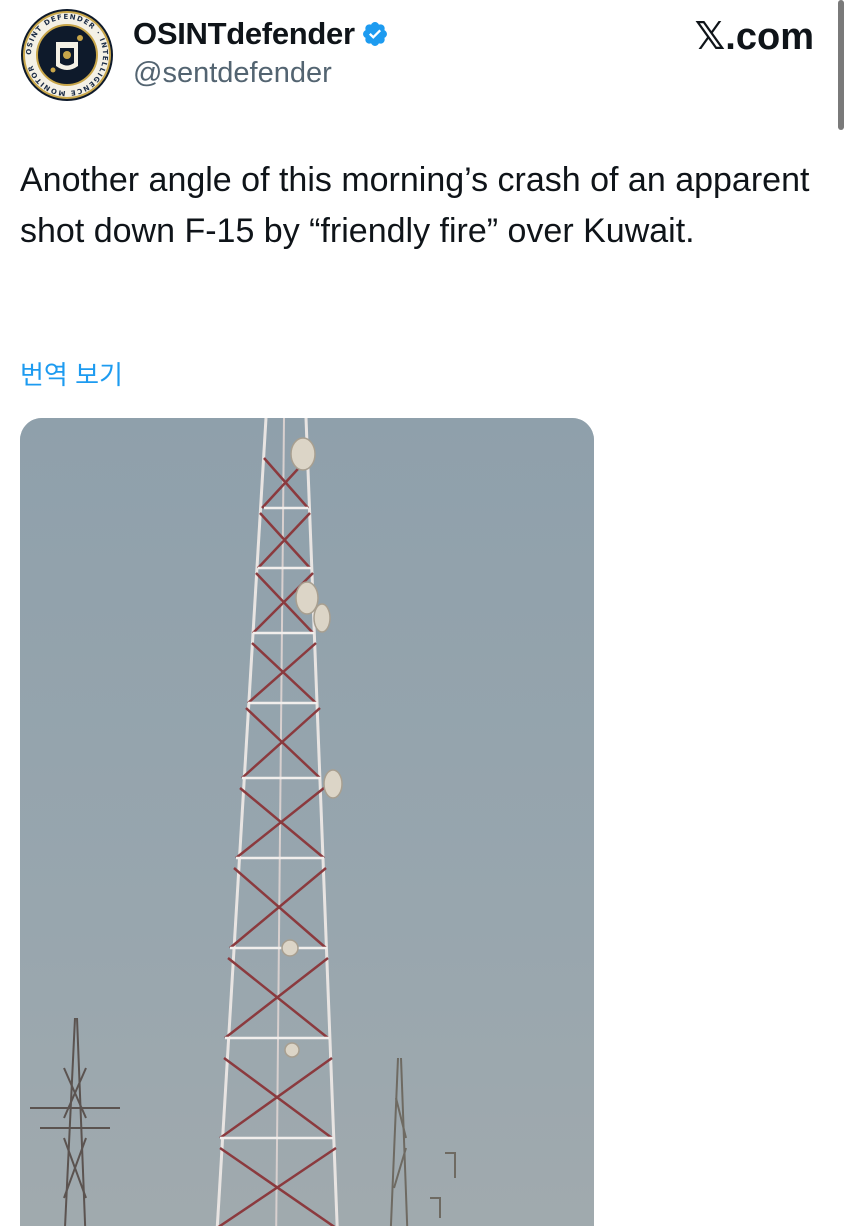 Image resolution: width=850 pixels, height=1226 pixels. I want to click on avatar: OSINT DEFENDER · INTELLIGENCE MONITOR, so click(67, 55).